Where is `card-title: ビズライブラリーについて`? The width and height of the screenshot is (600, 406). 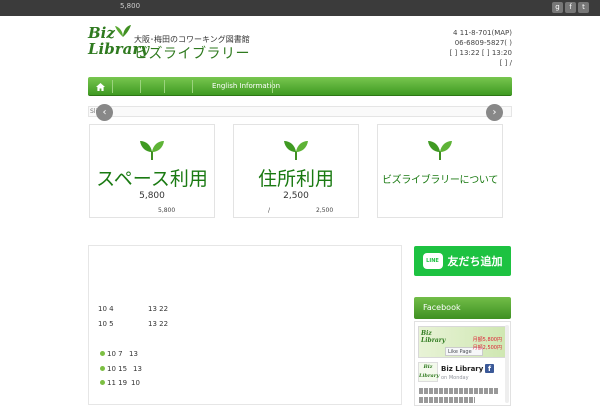 card-title: ビズライブラリーについて is located at coordinates (440, 180).